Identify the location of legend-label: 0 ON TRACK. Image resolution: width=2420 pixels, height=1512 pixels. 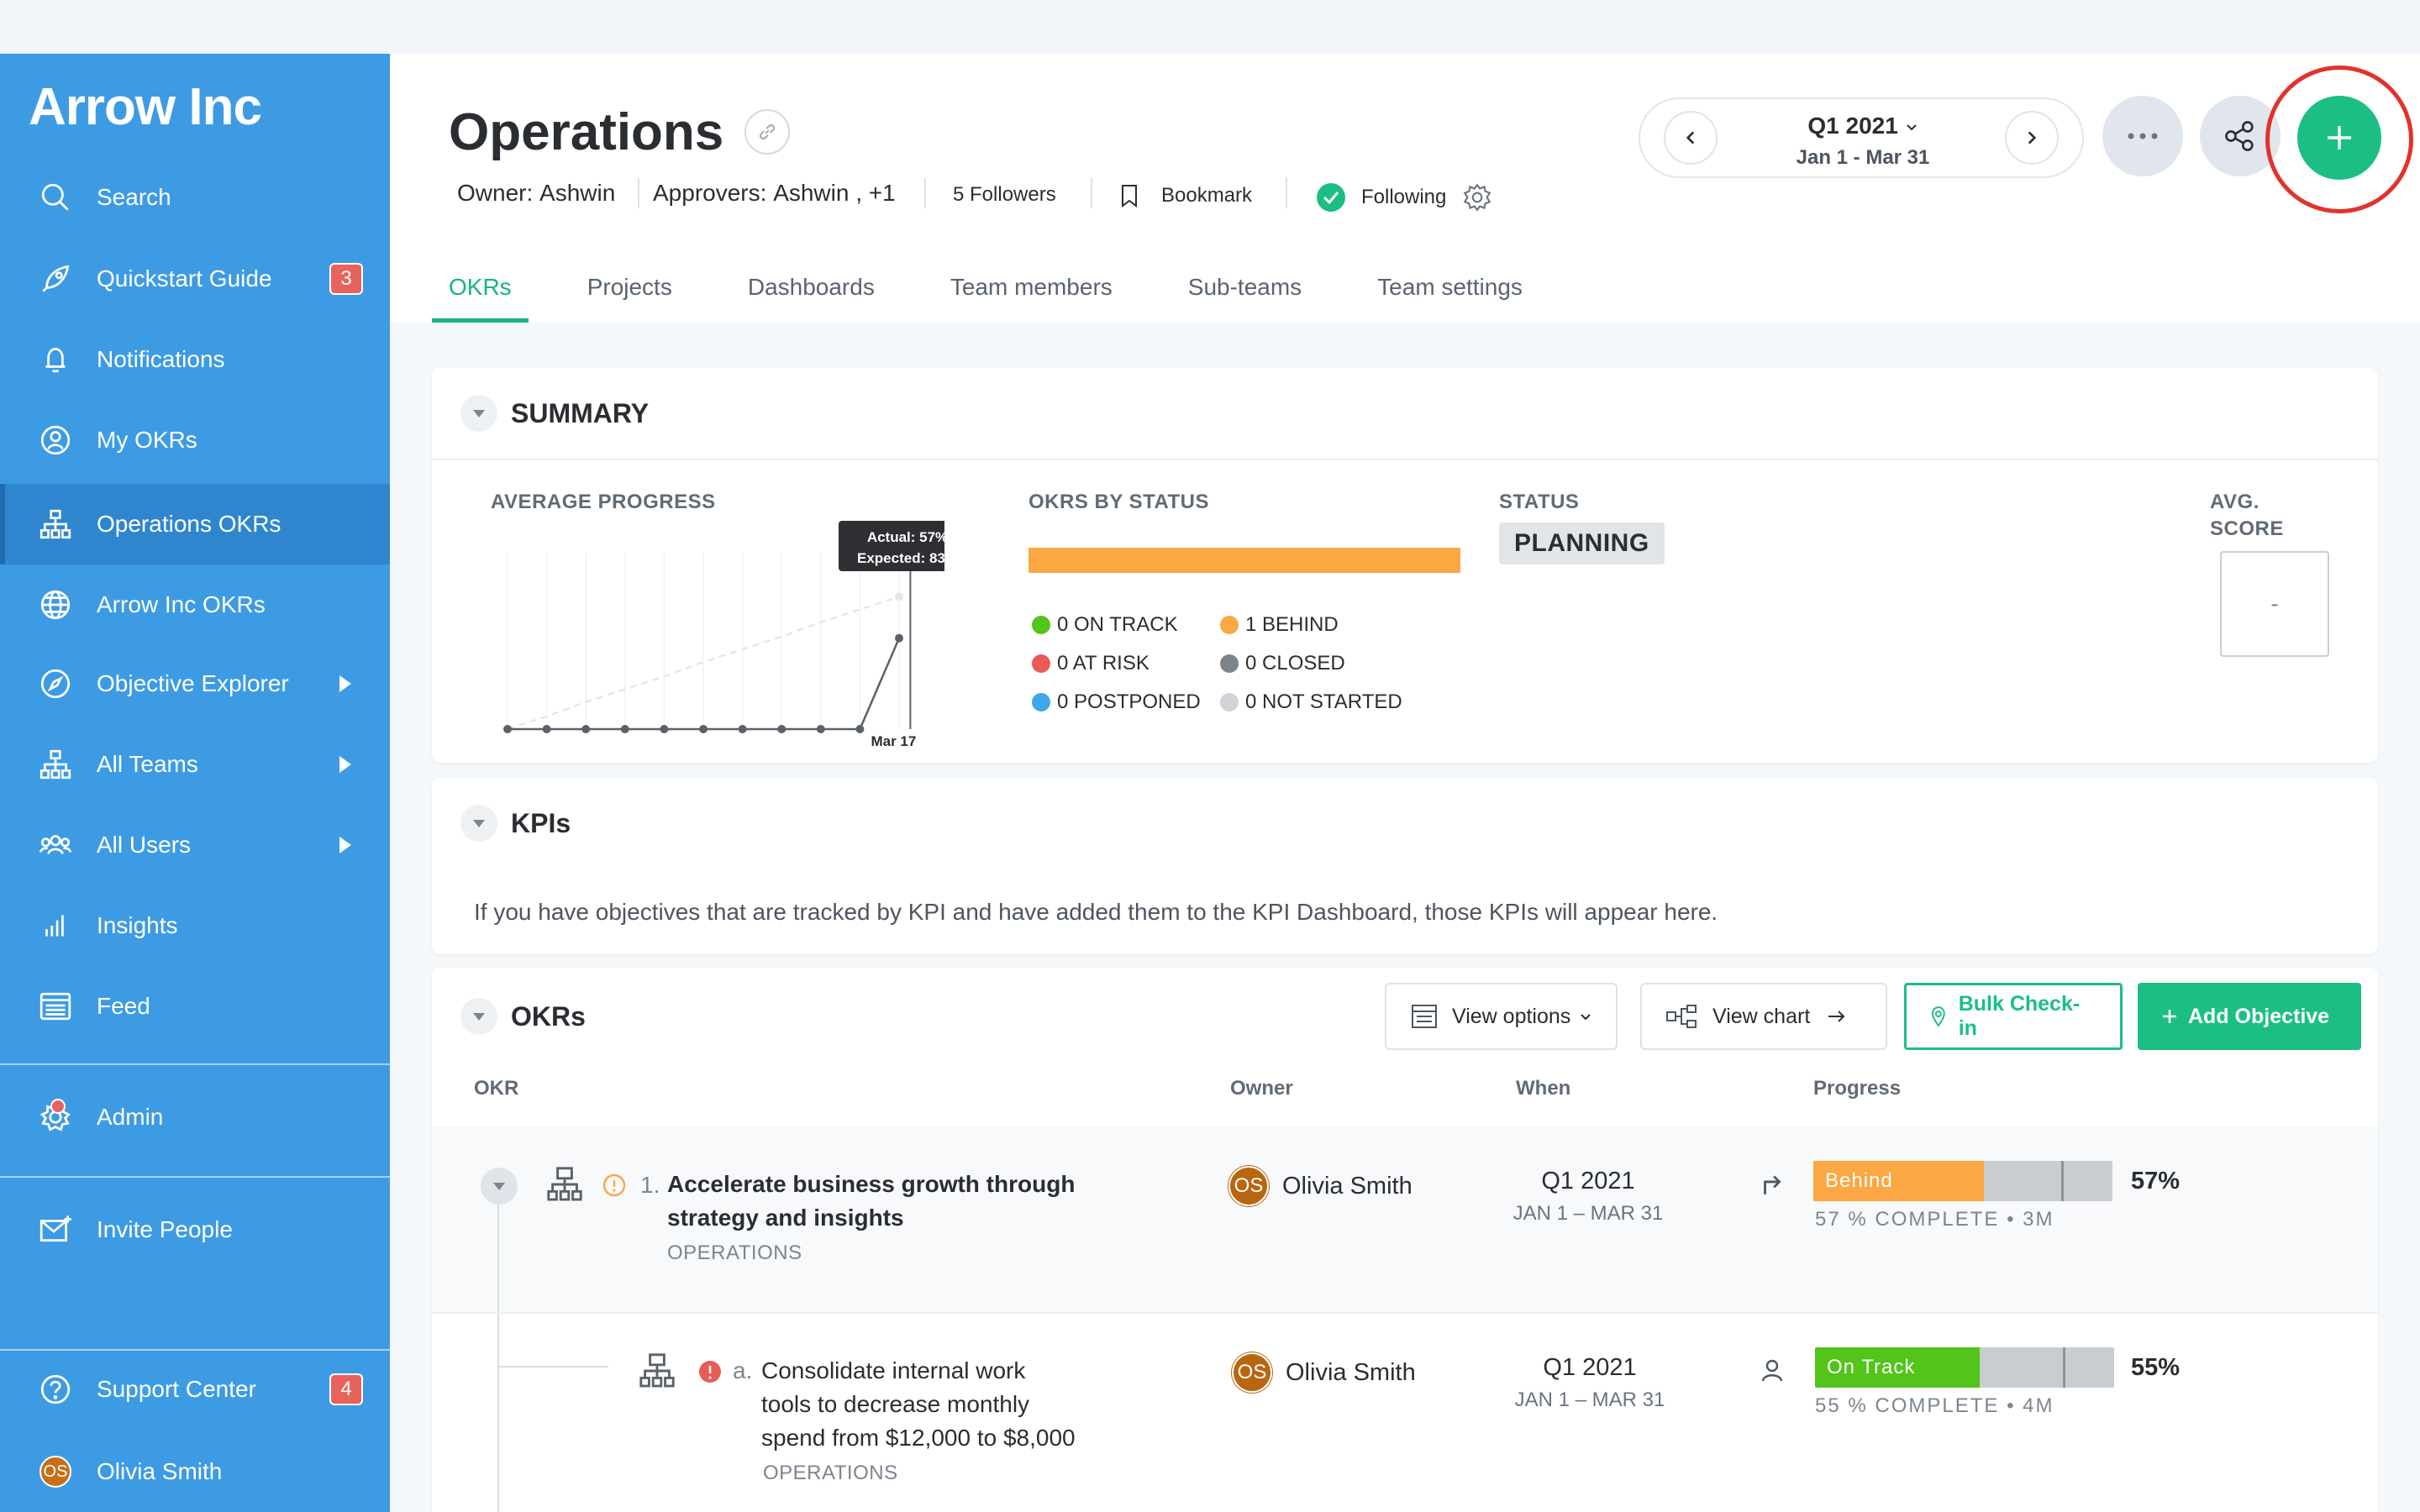
(1117, 624).